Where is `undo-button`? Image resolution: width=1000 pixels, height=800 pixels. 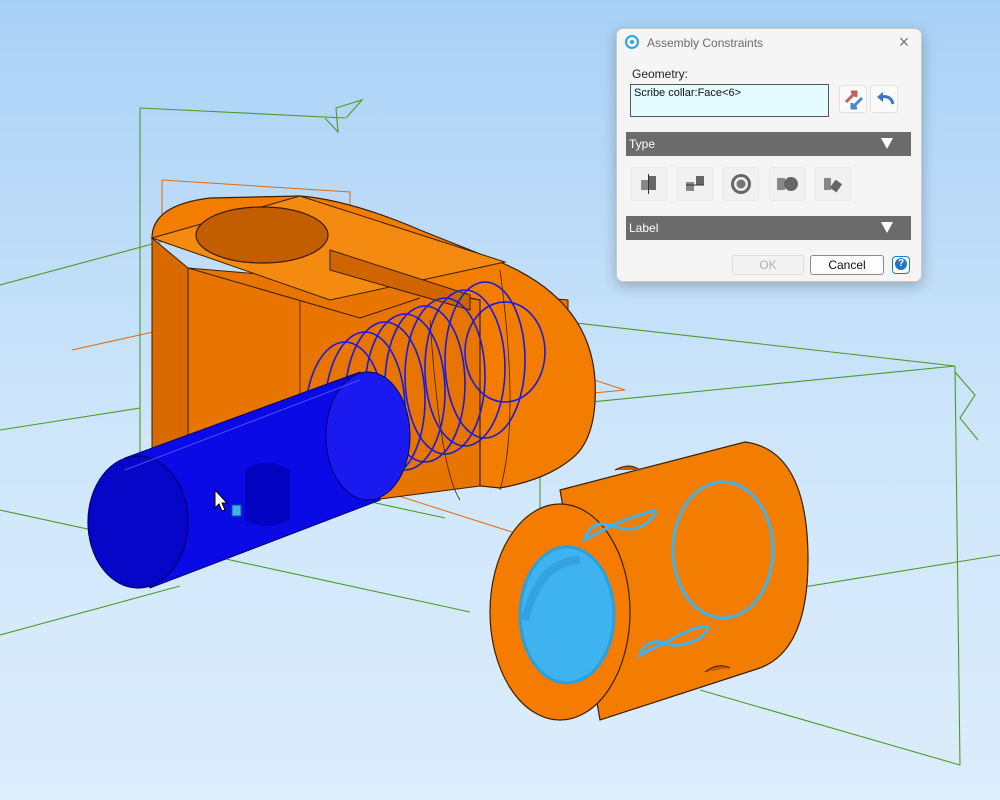 undo-button is located at coordinates (884, 99).